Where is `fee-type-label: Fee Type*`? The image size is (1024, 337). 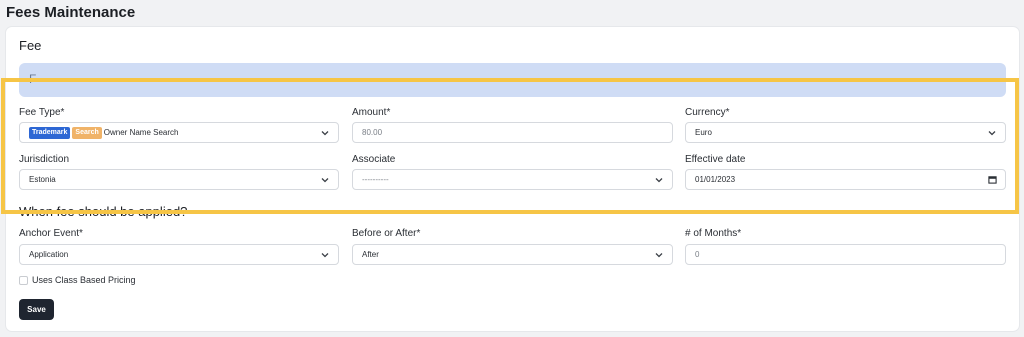 fee-type-label: Fee Type* is located at coordinates (42, 112).